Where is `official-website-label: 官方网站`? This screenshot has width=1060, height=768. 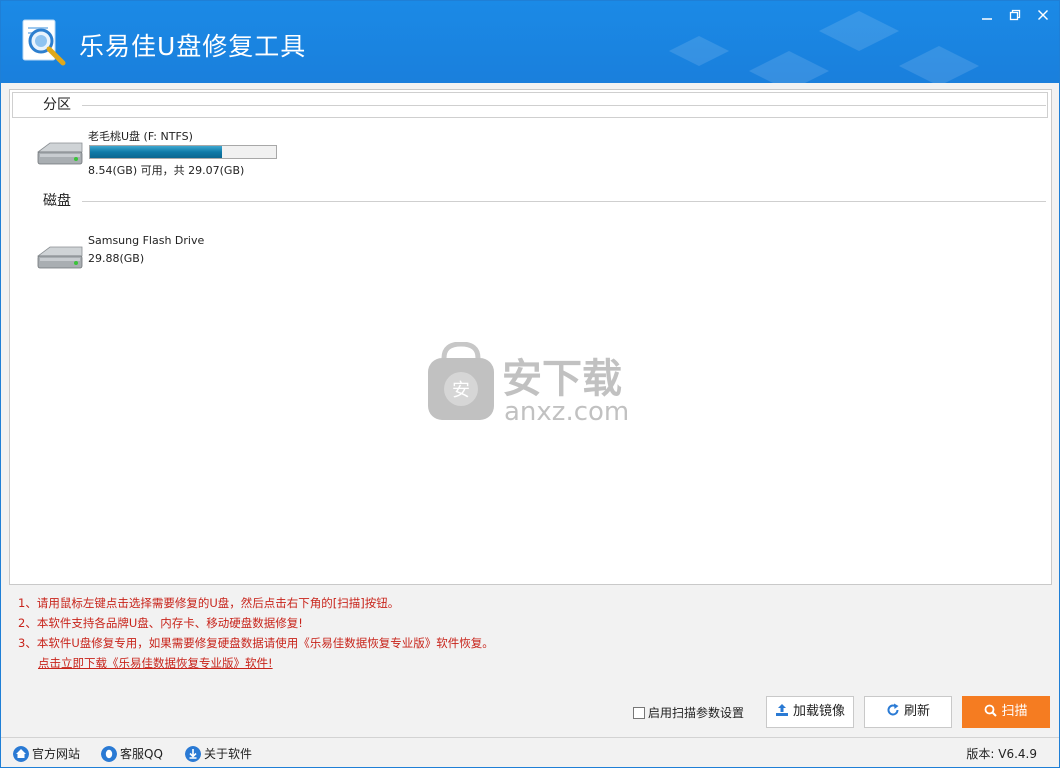 official-website-label: 官方网站 is located at coordinates (56, 754).